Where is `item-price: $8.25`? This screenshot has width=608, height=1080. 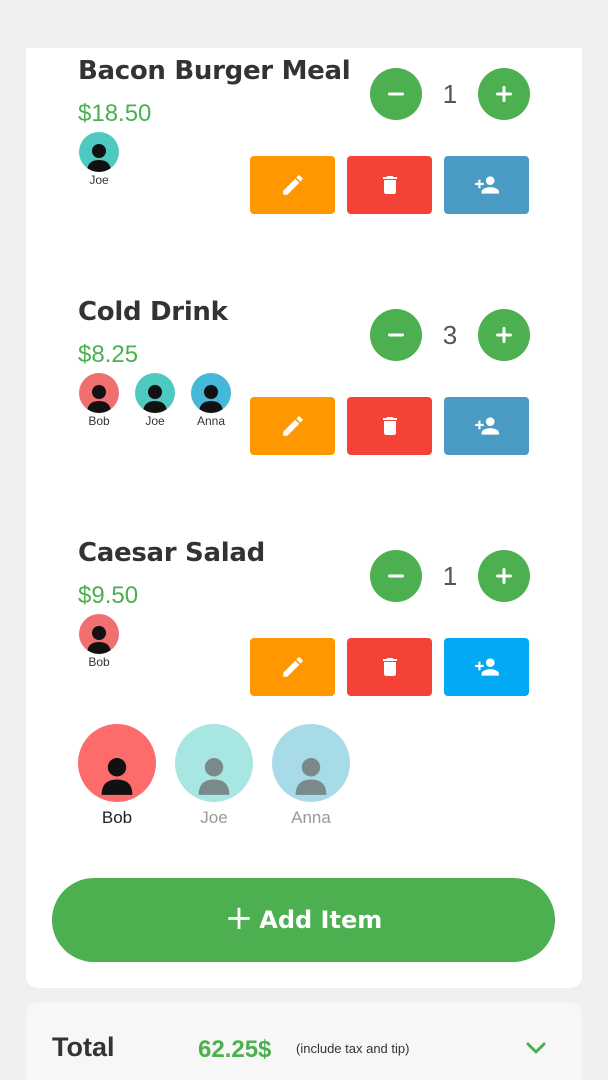 item-price: $8.25 is located at coordinates (108, 354).